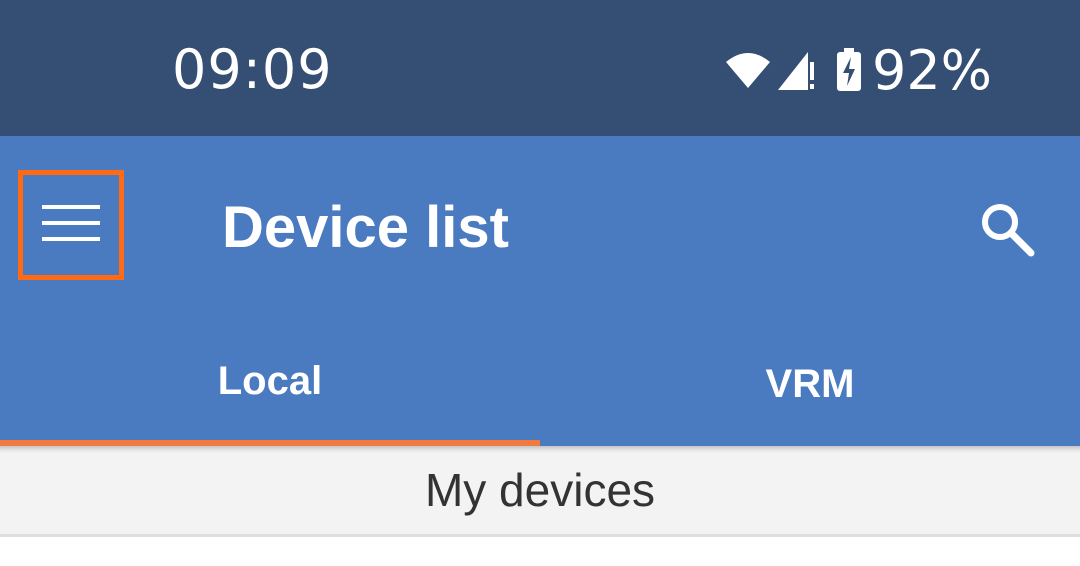 The width and height of the screenshot is (1080, 566). I want to click on battery-percent: 92%, so click(931, 70).